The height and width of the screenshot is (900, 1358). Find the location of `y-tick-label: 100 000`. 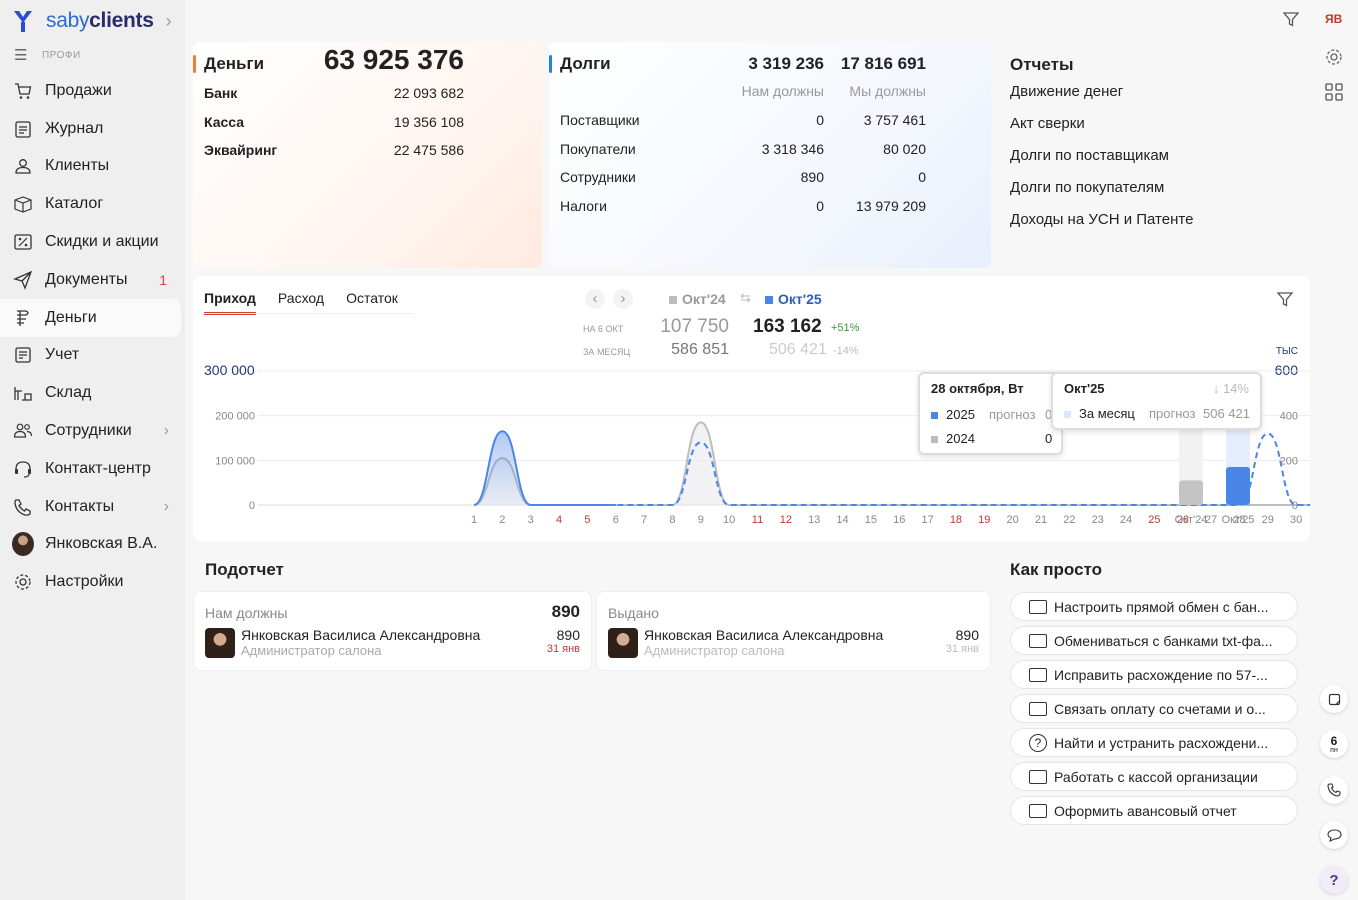

y-tick-label: 100 000 is located at coordinates (235, 461).